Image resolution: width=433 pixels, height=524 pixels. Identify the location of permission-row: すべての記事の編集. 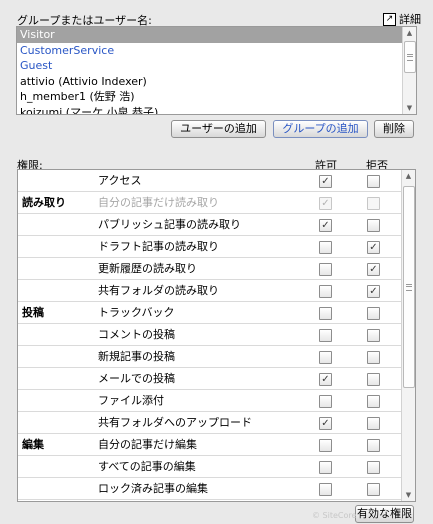
(209, 467).